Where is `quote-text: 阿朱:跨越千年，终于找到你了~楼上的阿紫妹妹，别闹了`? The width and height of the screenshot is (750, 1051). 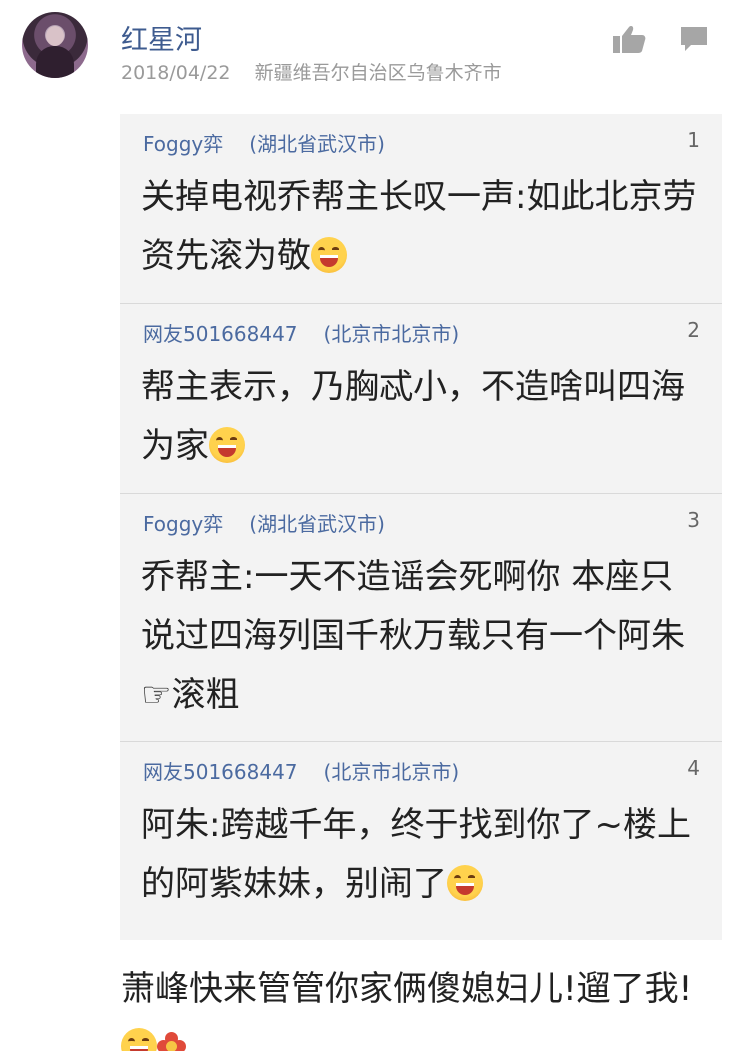
quote-text: 阿朱:跨越千年，终于找到你了~楼上的阿紫妹妹，别闹了 is located at coordinates (423, 855).